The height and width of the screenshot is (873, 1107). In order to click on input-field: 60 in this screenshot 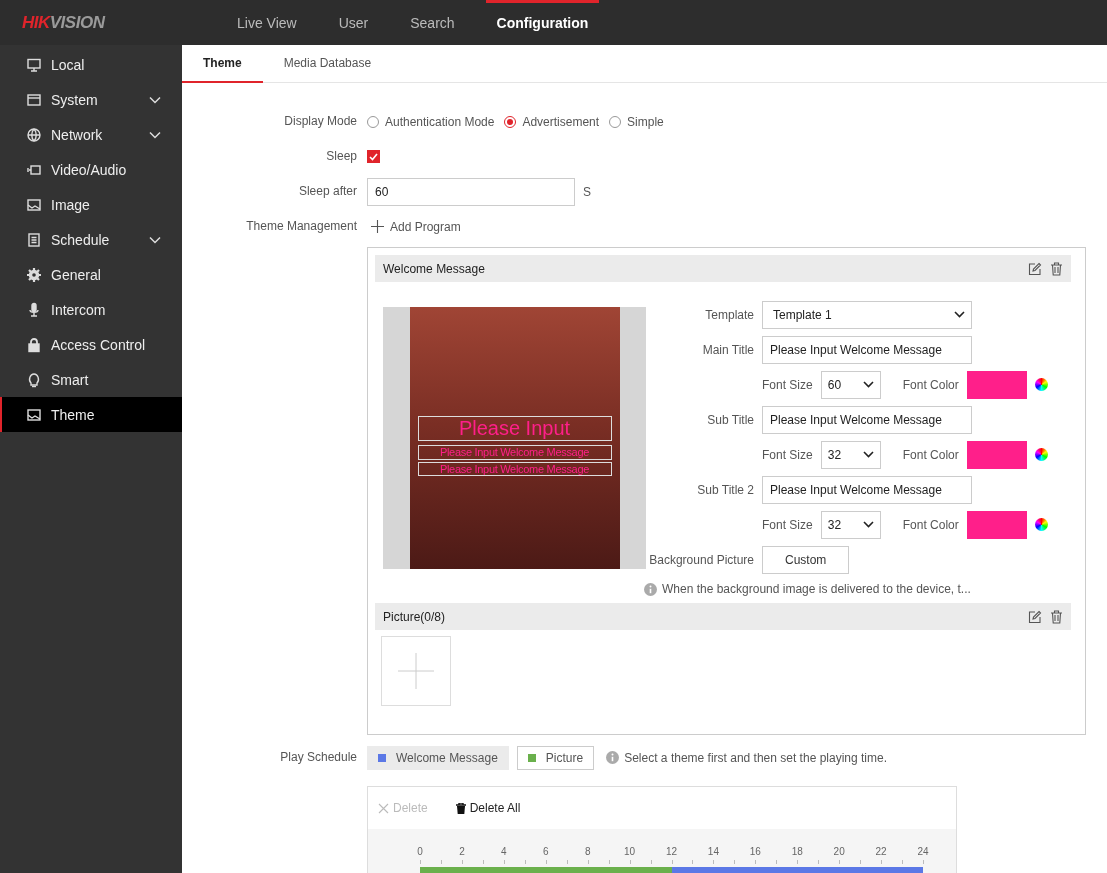, I will do `click(471, 191)`.